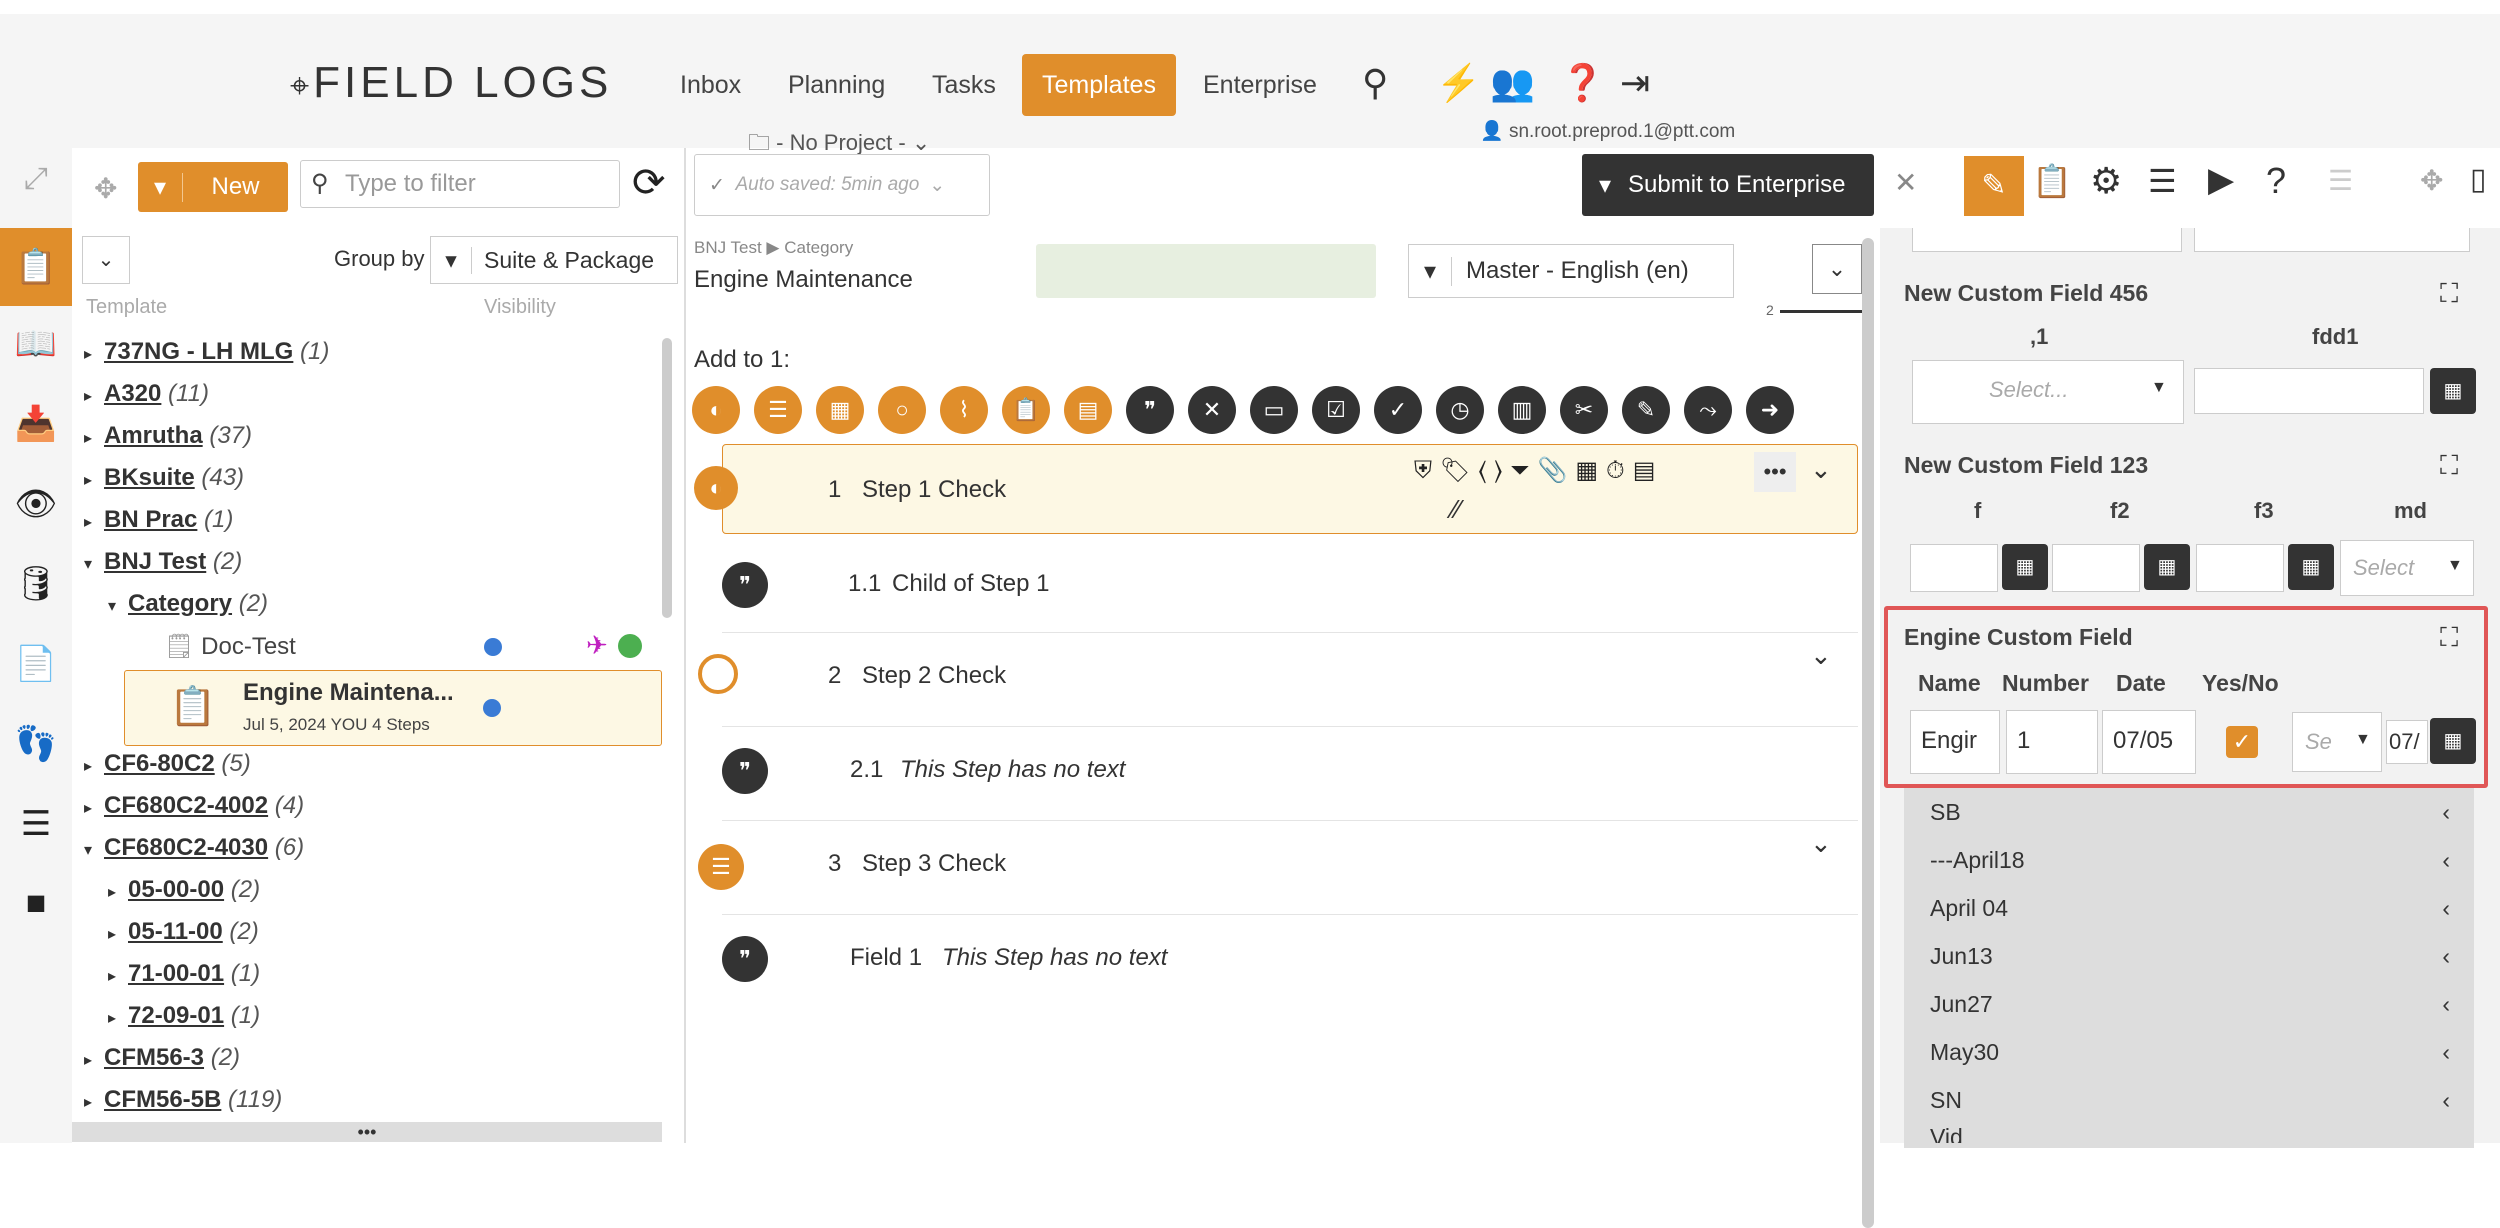 The height and width of the screenshot is (1228, 2500). Describe the element at coordinates (213, 187) in the screenshot. I see `new-button: ▾ New` at that location.